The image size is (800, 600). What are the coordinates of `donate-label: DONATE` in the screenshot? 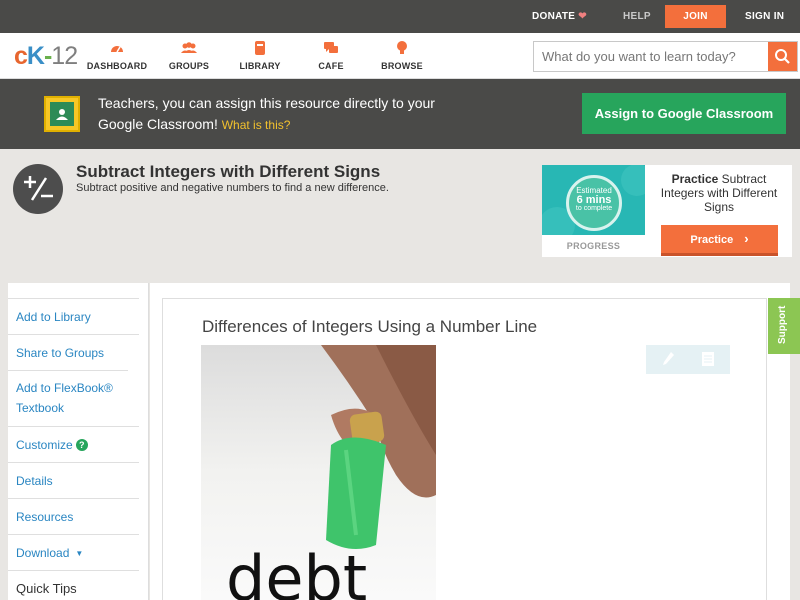 It's located at (554, 16).